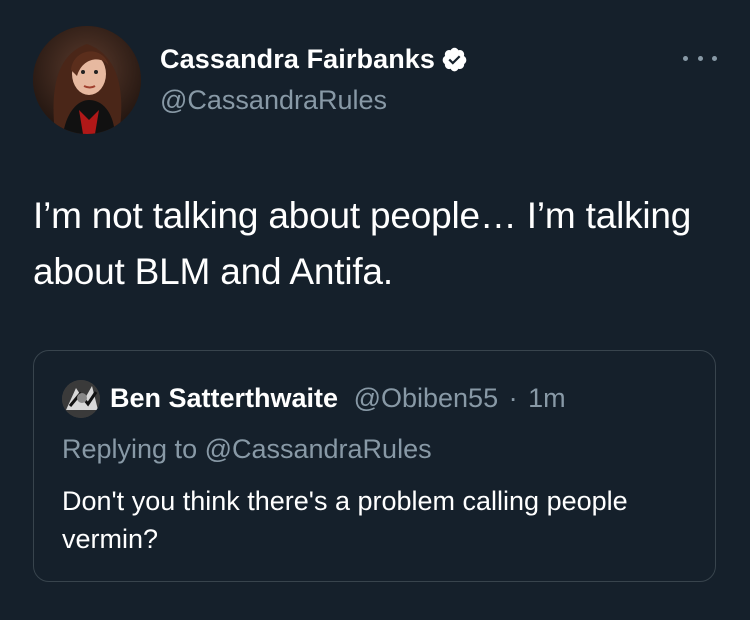 This screenshot has height=620, width=750. I want to click on quoted-tweet-time: 1m, so click(547, 398).